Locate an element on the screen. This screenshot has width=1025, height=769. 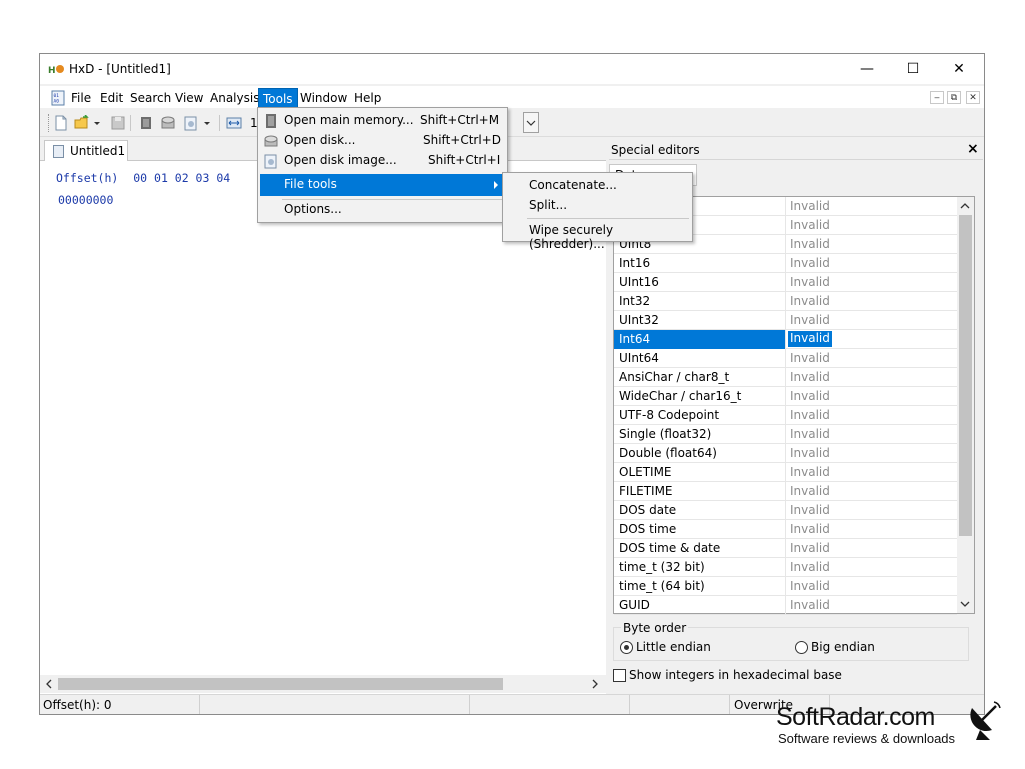
mdi-close-button: ✕ is located at coordinates (973, 97).